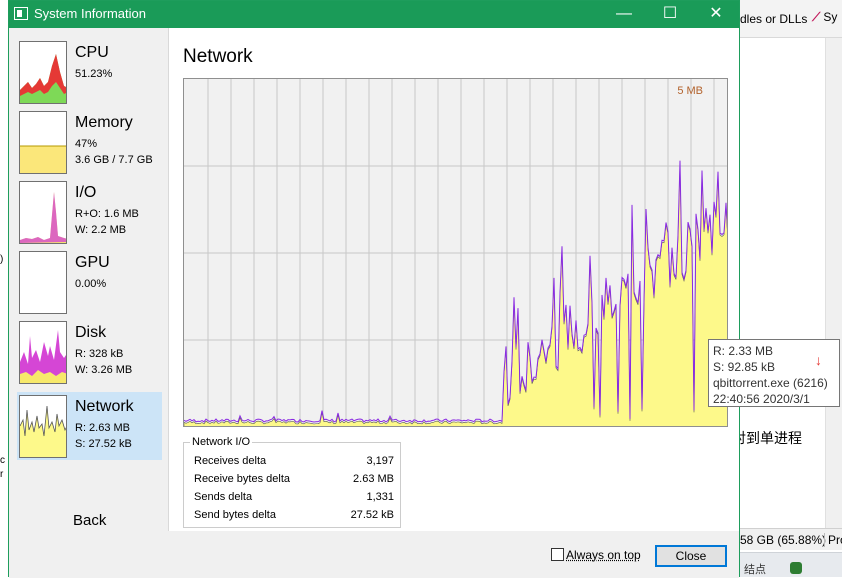 The image size is (842, 578). Describe the element at coordinates (104, 122) in the screenshot. I see `sidebar-item-label: Memory` at that location.